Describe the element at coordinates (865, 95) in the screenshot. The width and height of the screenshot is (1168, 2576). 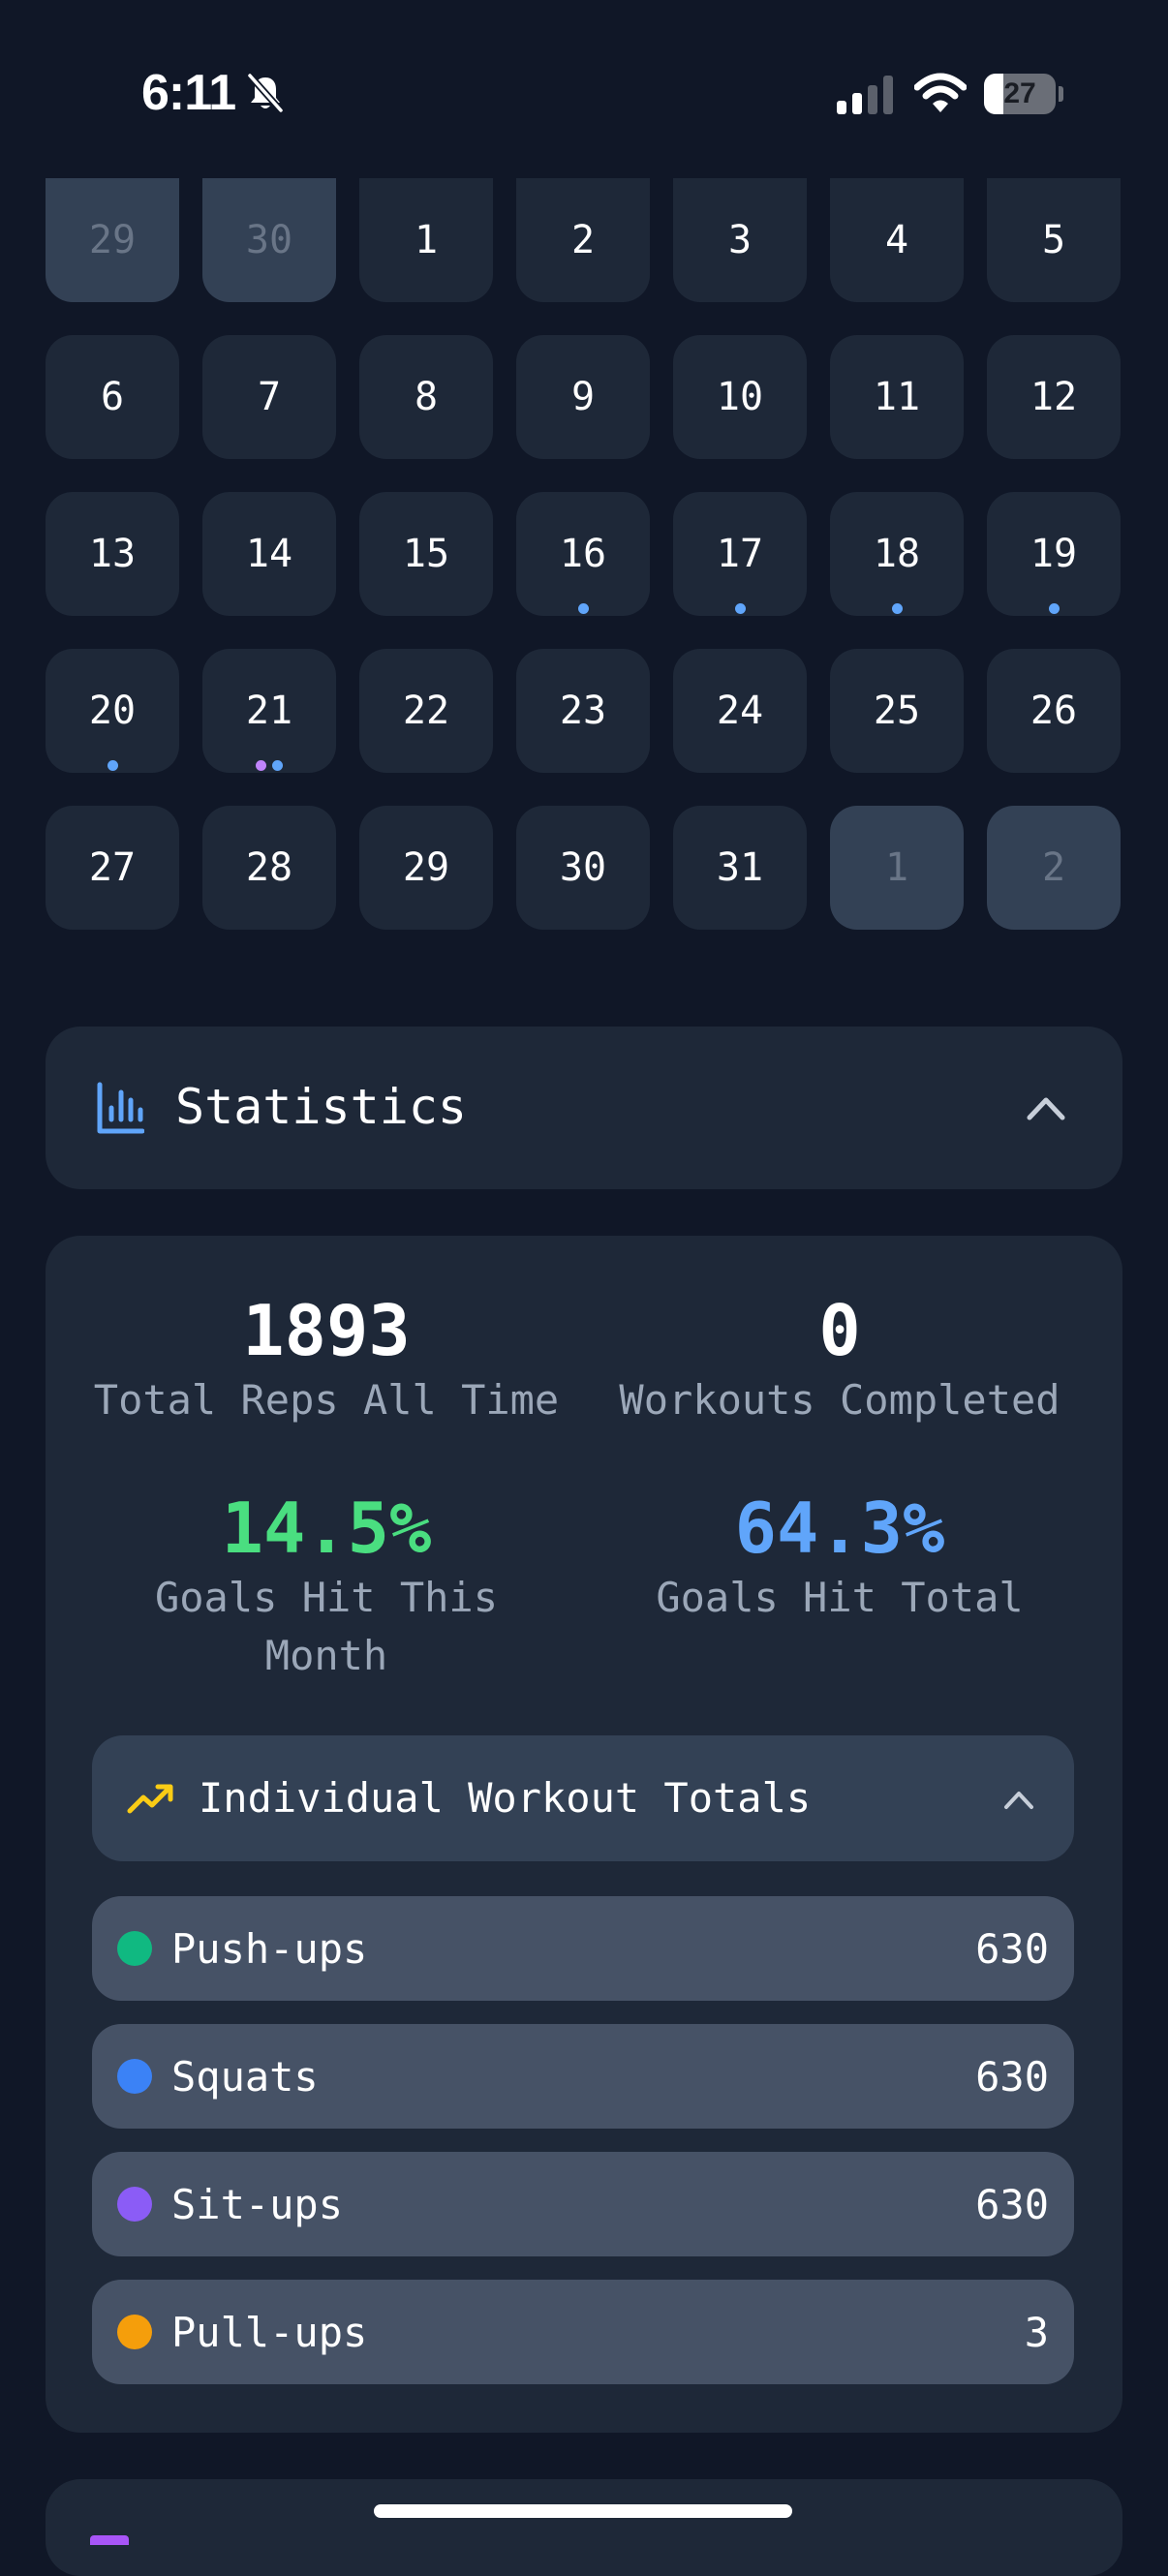
I see `cellular-signal-icon` at that location.